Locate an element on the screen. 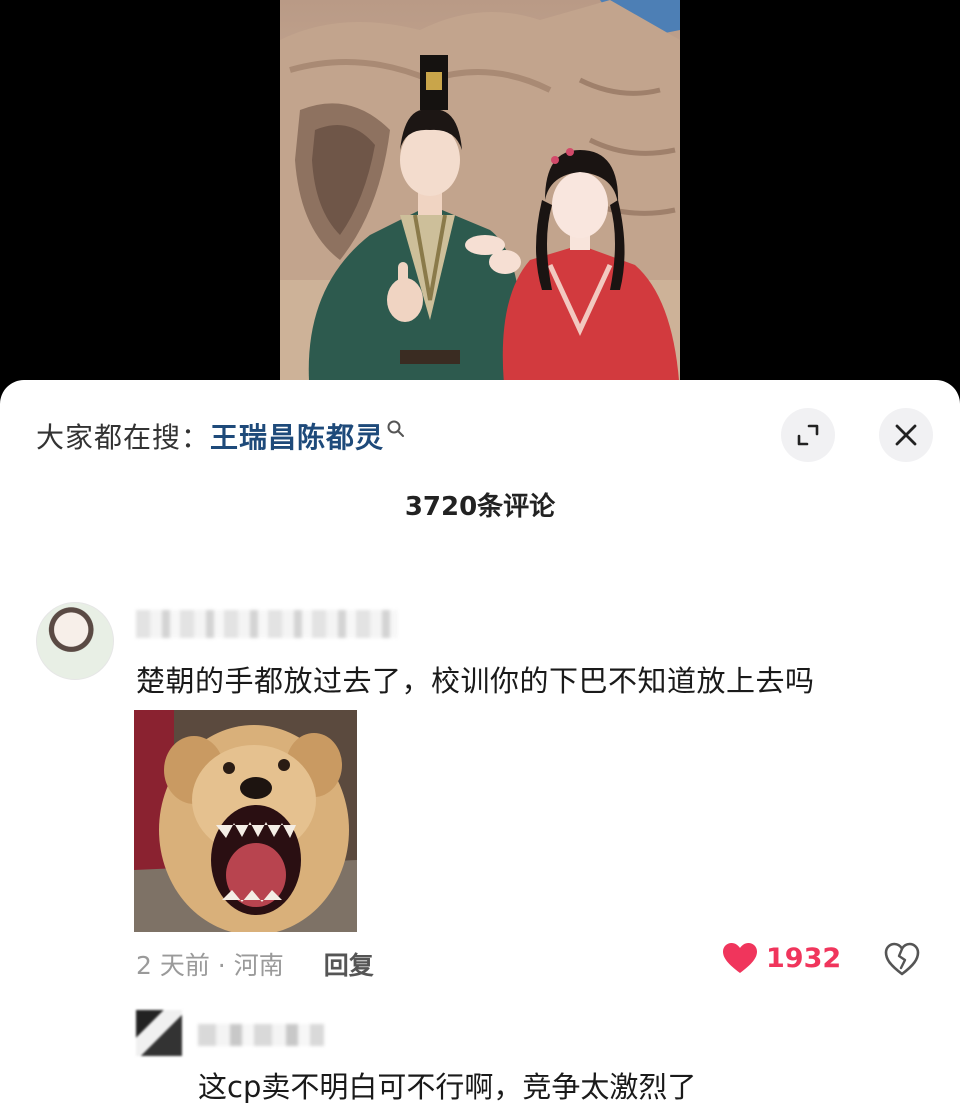 This screenshot has width=960, height=1105. reply-button: 回复 is located at coordinates (349, 964).